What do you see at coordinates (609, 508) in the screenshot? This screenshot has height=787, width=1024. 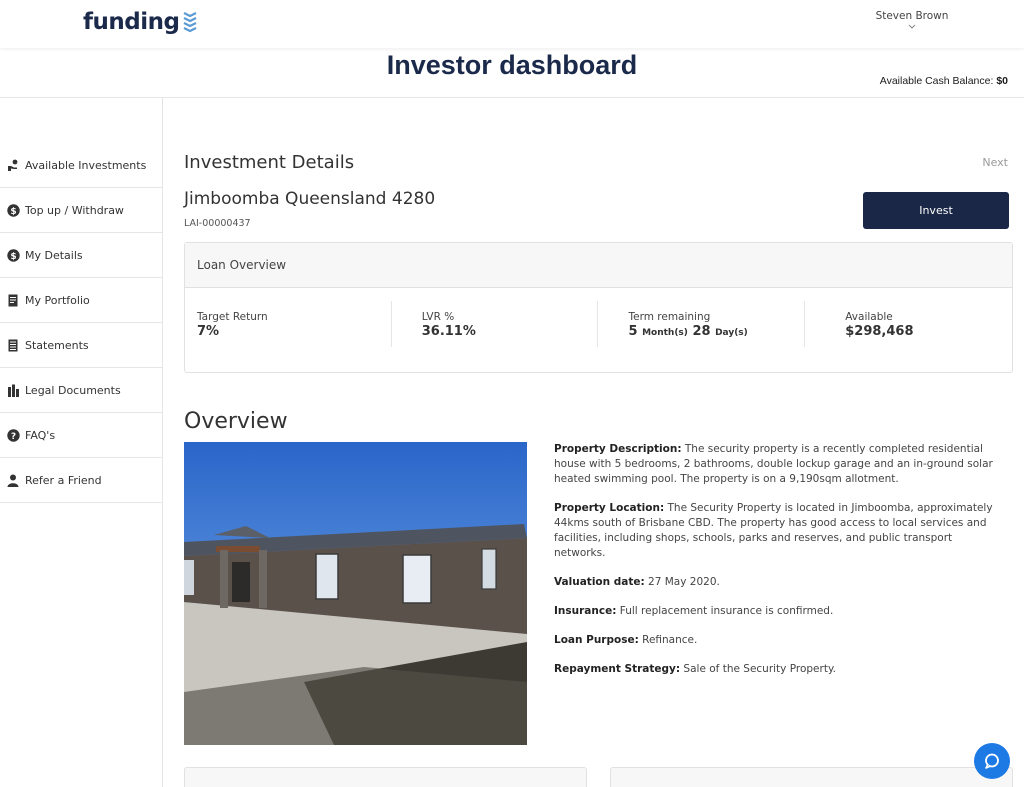 I see `location-label: Property Location:` at bounding box center [609, 508].